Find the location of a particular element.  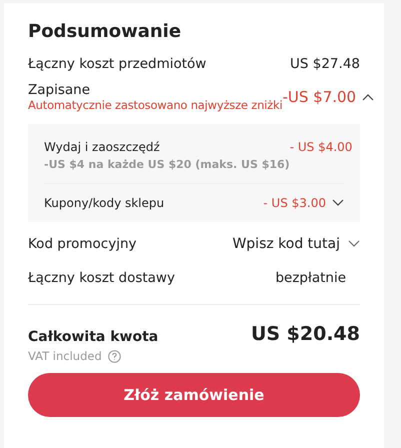

shipping-label: Łączny koszt dostawy is located at coordinates (101, 278).